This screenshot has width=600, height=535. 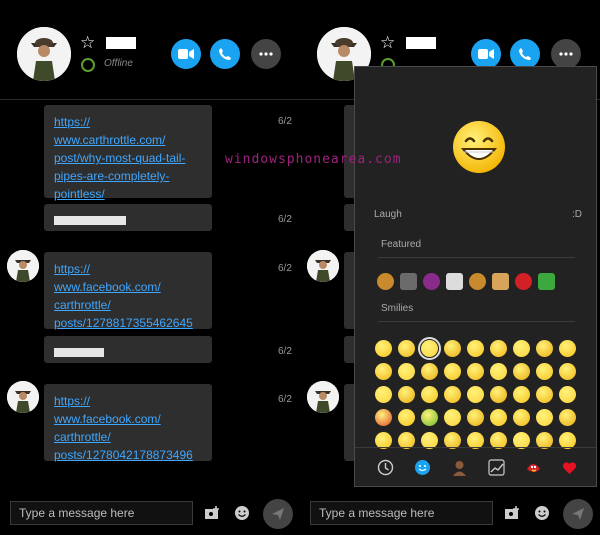 What do you see at coordinates (388, 214) in the screenshot?
I see `emoji-name-label: Laugh` at bounding box center [388, 214].